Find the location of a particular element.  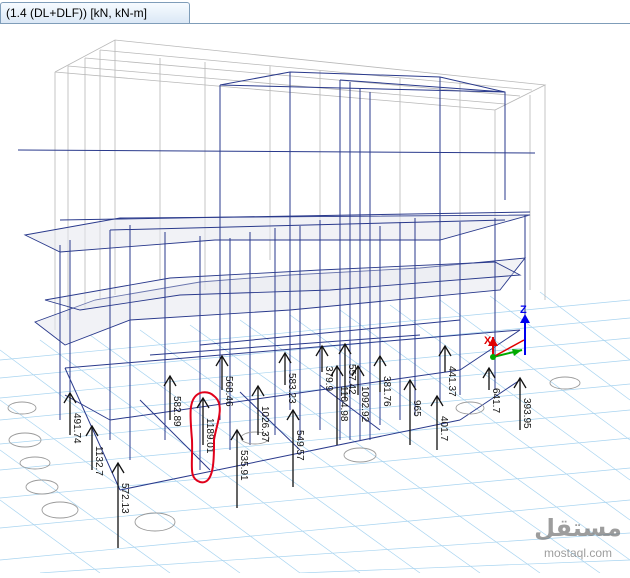

tab-load-combination: (1.4 (DL+DLF)) [kN, kN-m] is located at coordinates (95, 12).